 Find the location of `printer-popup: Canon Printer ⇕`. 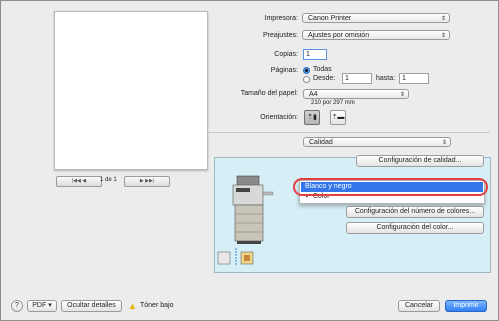

printer-popup: Canon Printer ⇕ is located at coordinates (376, 18).